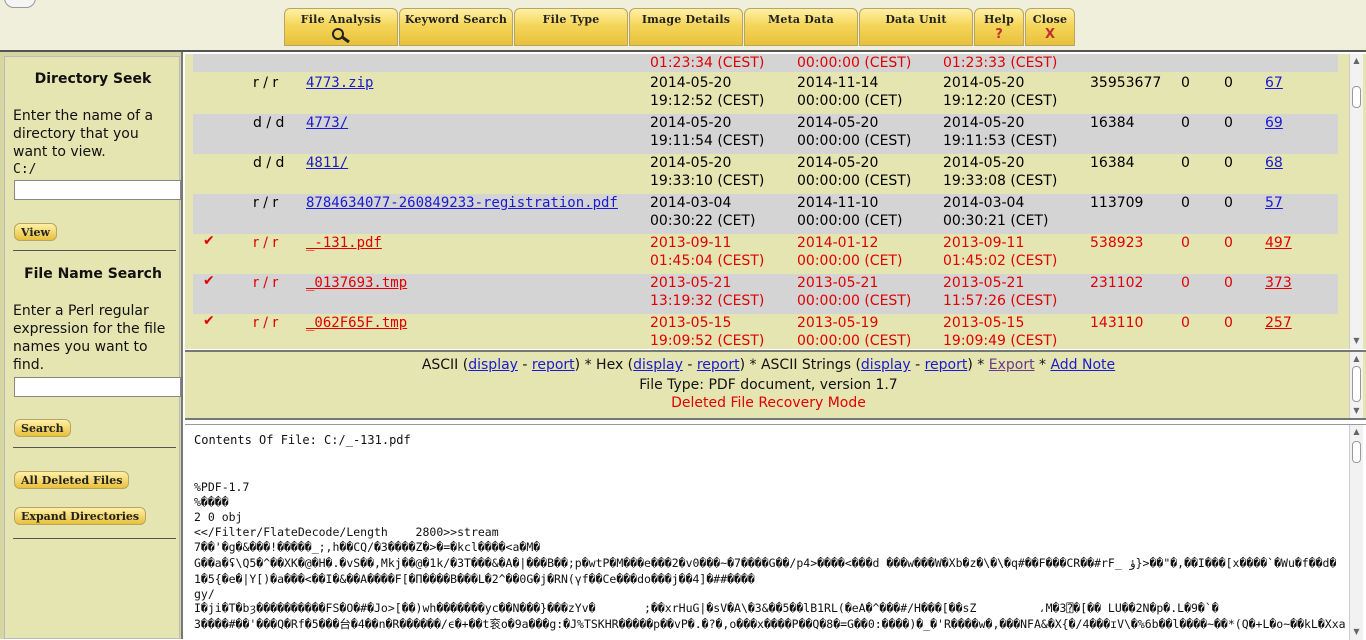 Image resolution: width=1366 pixels, height=640 pixels. What do you see at coordinates (72, 480) in the screenshot?
I see `all-deleted-files-button: All Deleted Files` at bounding box center [72, 480].